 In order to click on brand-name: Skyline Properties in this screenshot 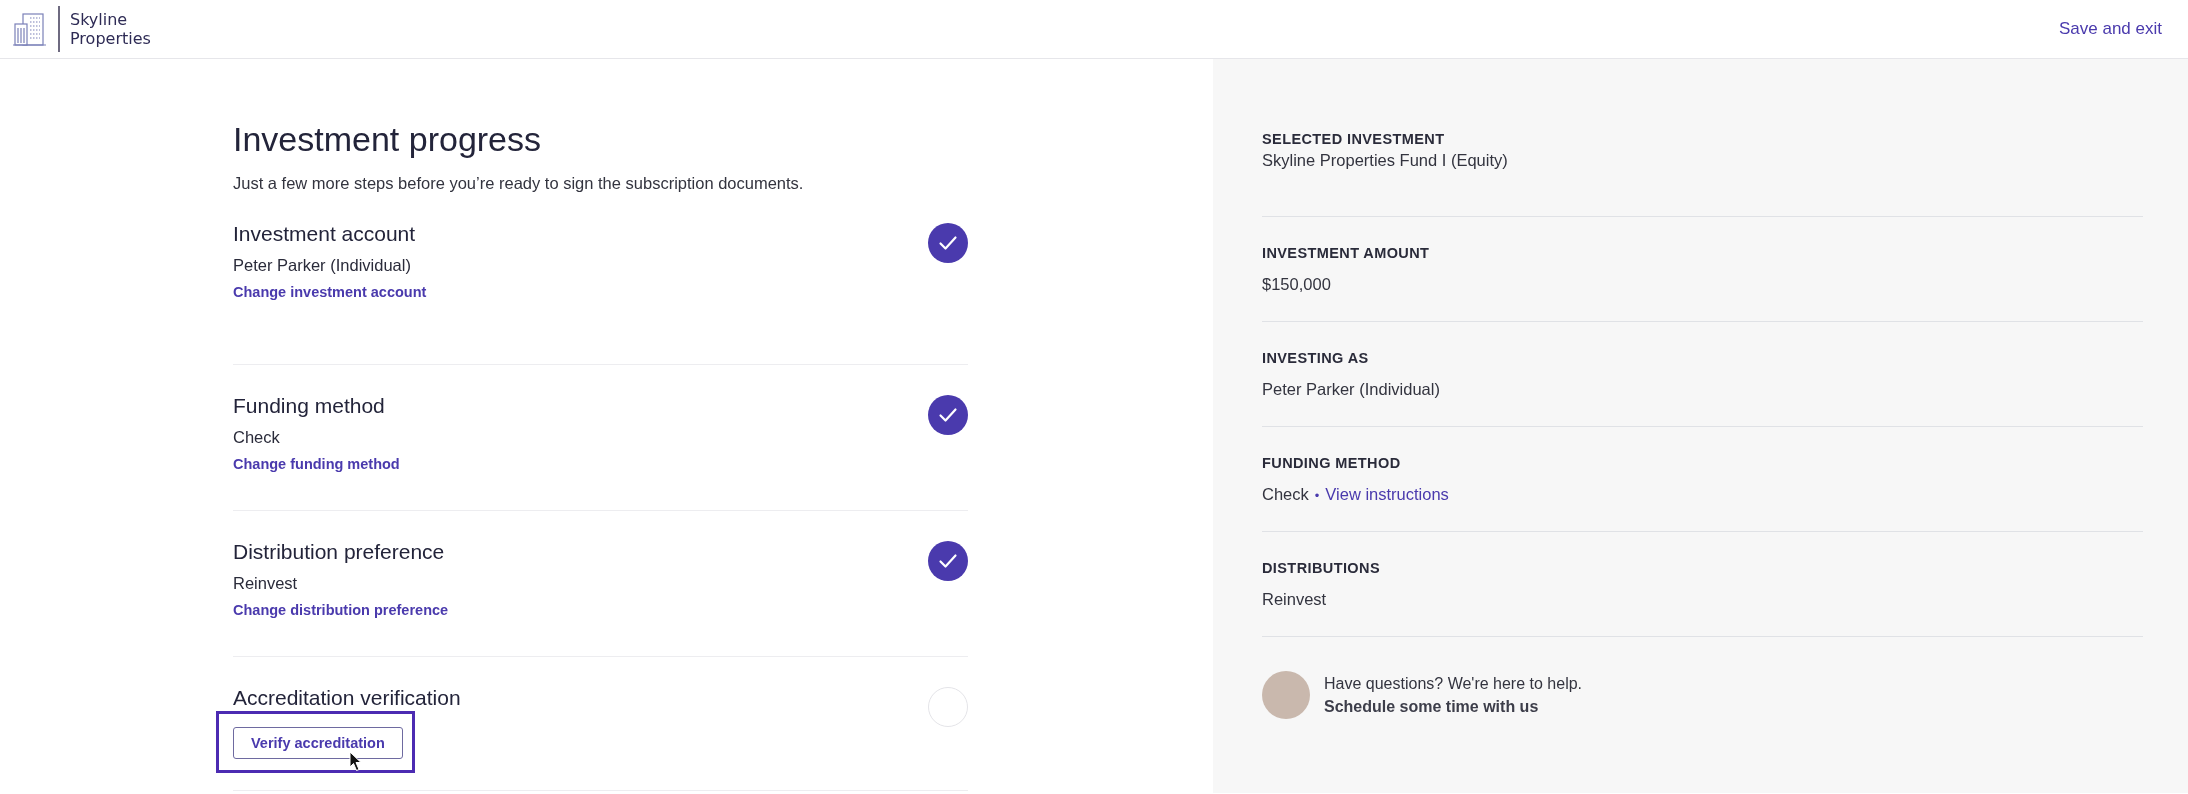, I will do `click(110, 29)`.